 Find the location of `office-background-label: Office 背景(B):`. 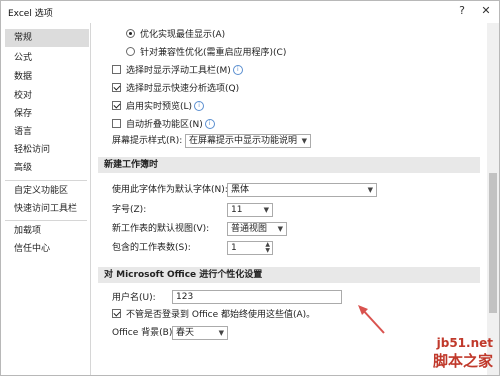

office-background-label: Office 背景(B): is located at coordinates (144, 333).